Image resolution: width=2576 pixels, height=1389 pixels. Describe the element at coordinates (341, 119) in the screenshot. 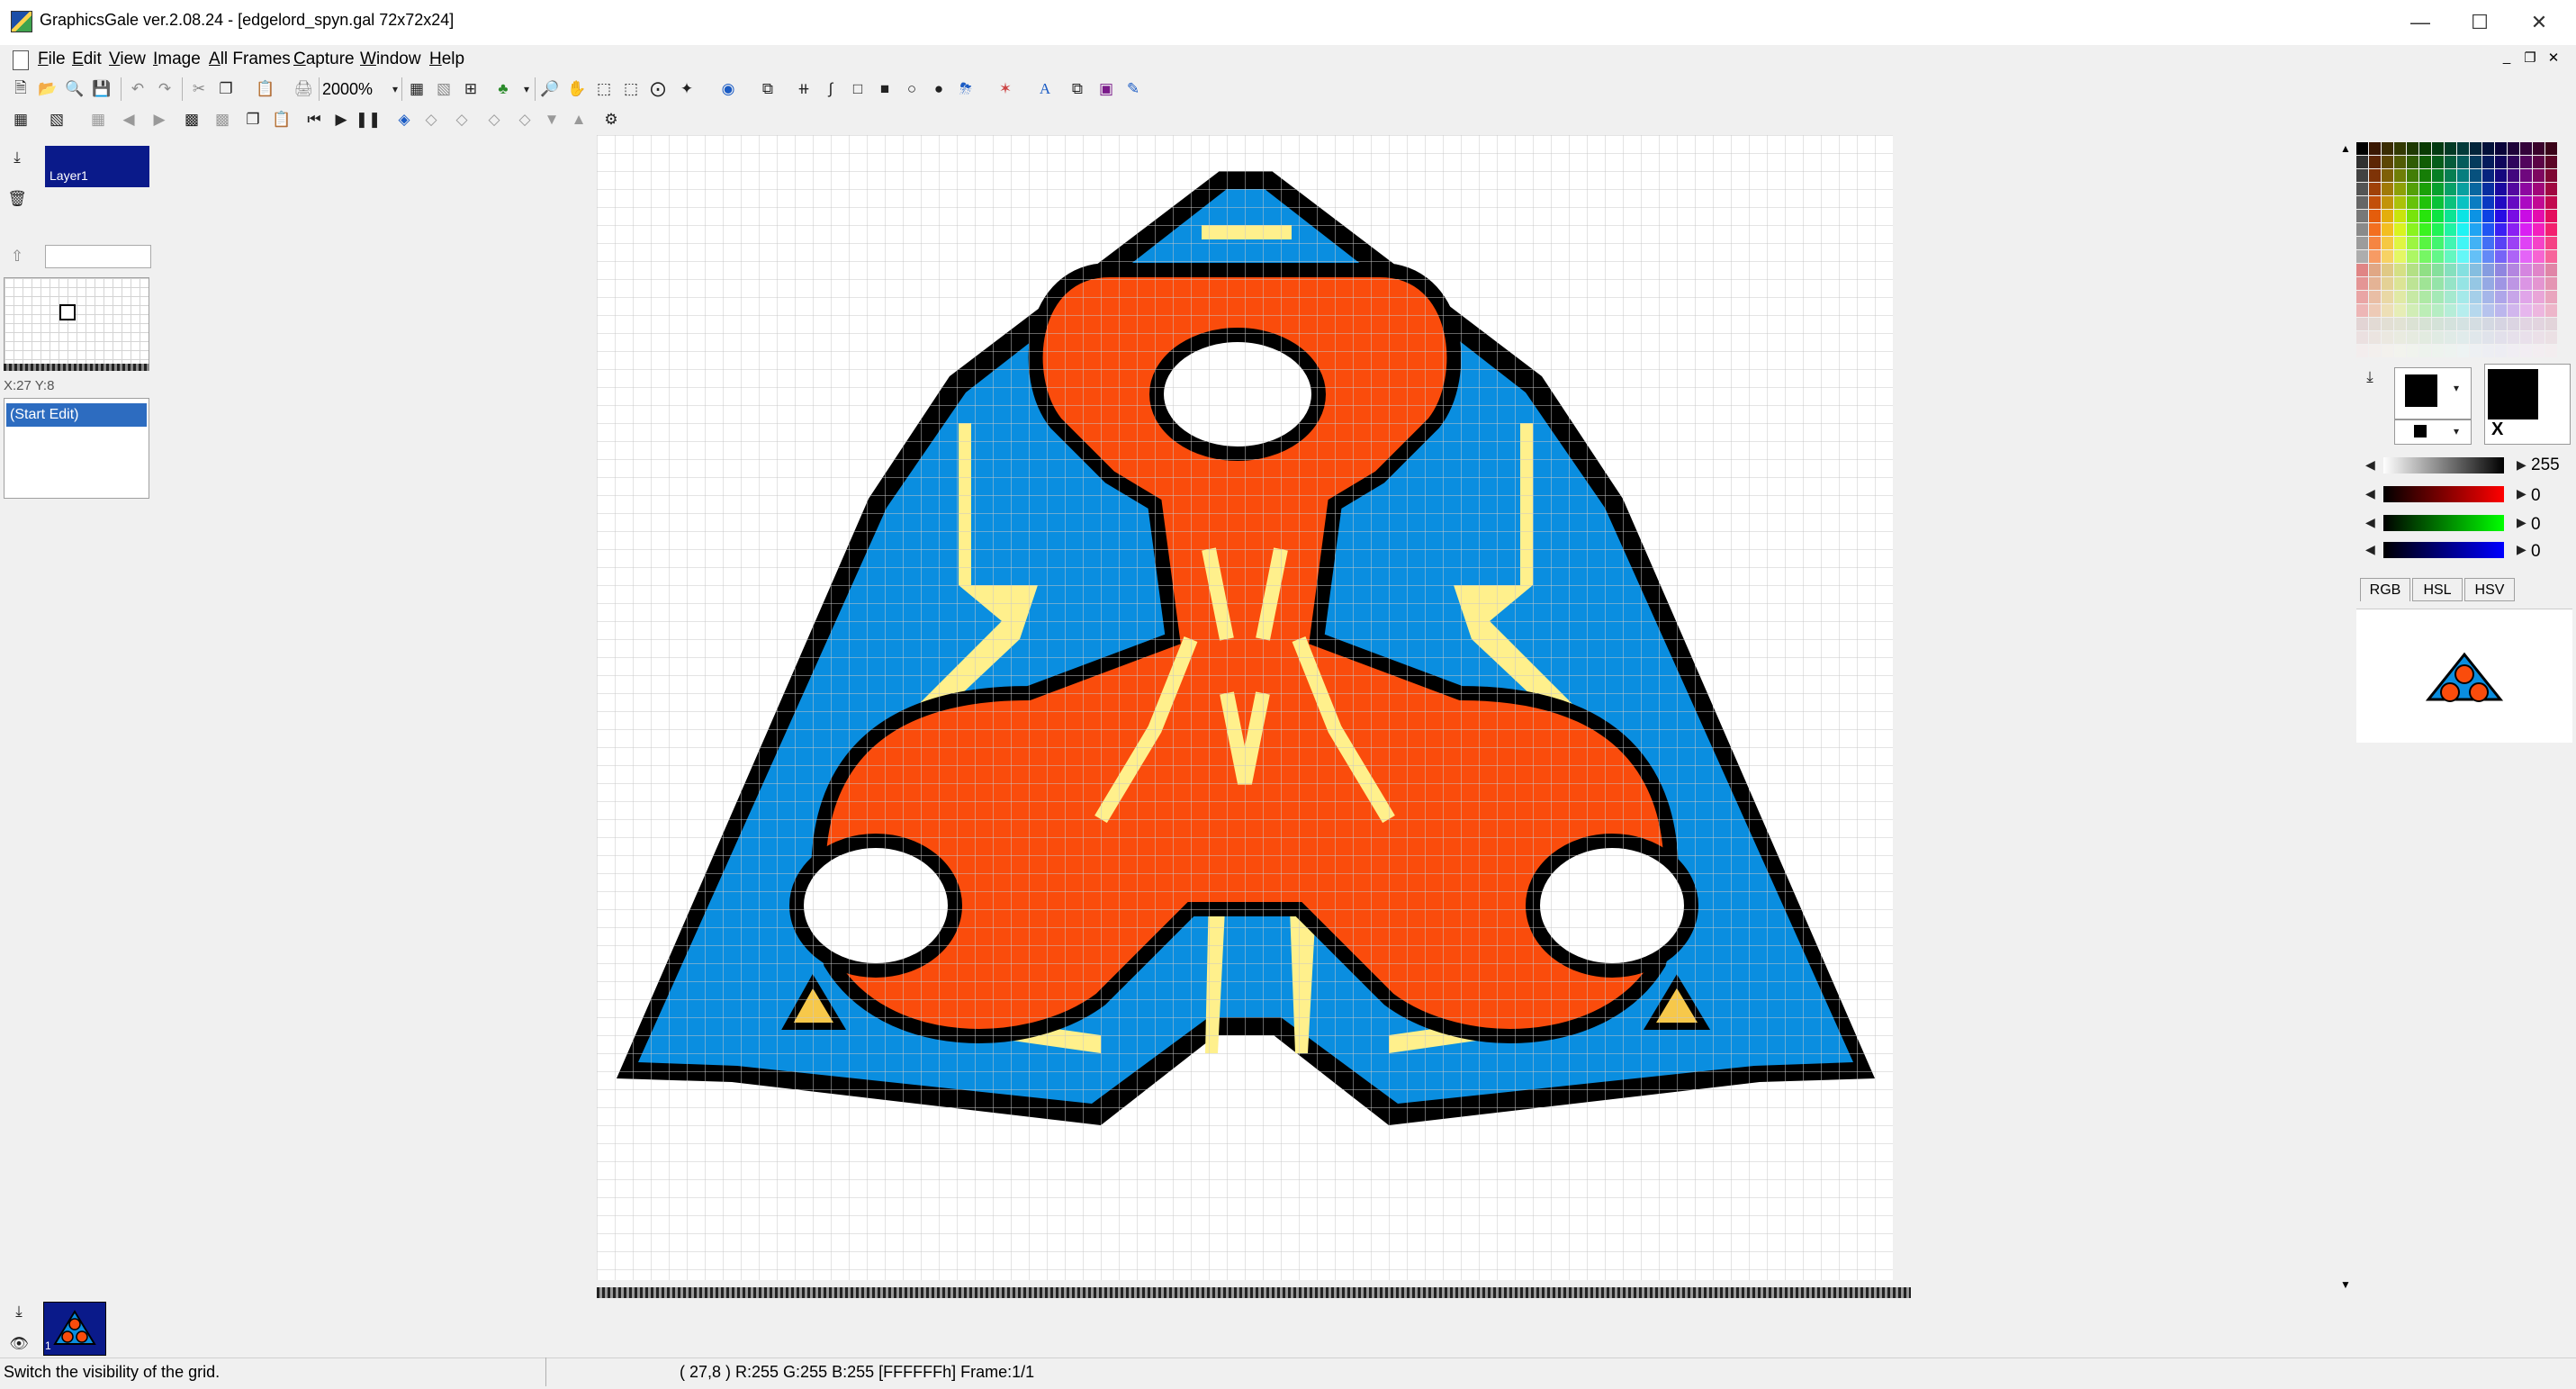

I see `play-icon: ▶` at that location.